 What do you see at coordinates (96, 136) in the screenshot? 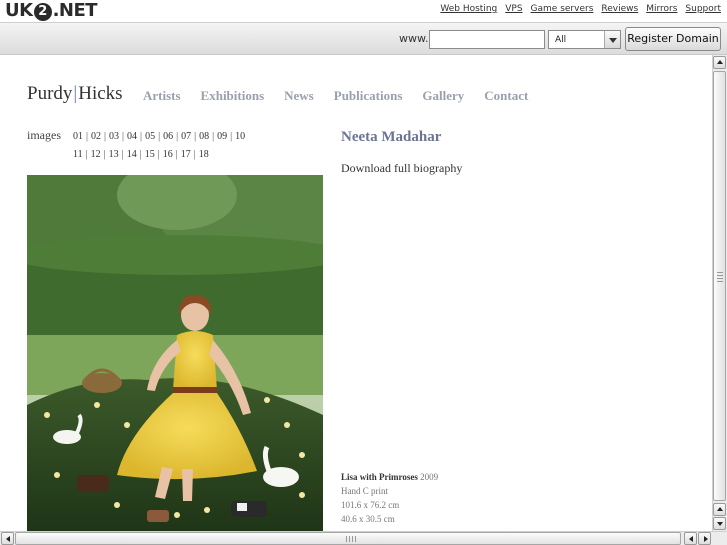
I see `image-link-02: 02` at bounding box center [96, 136].